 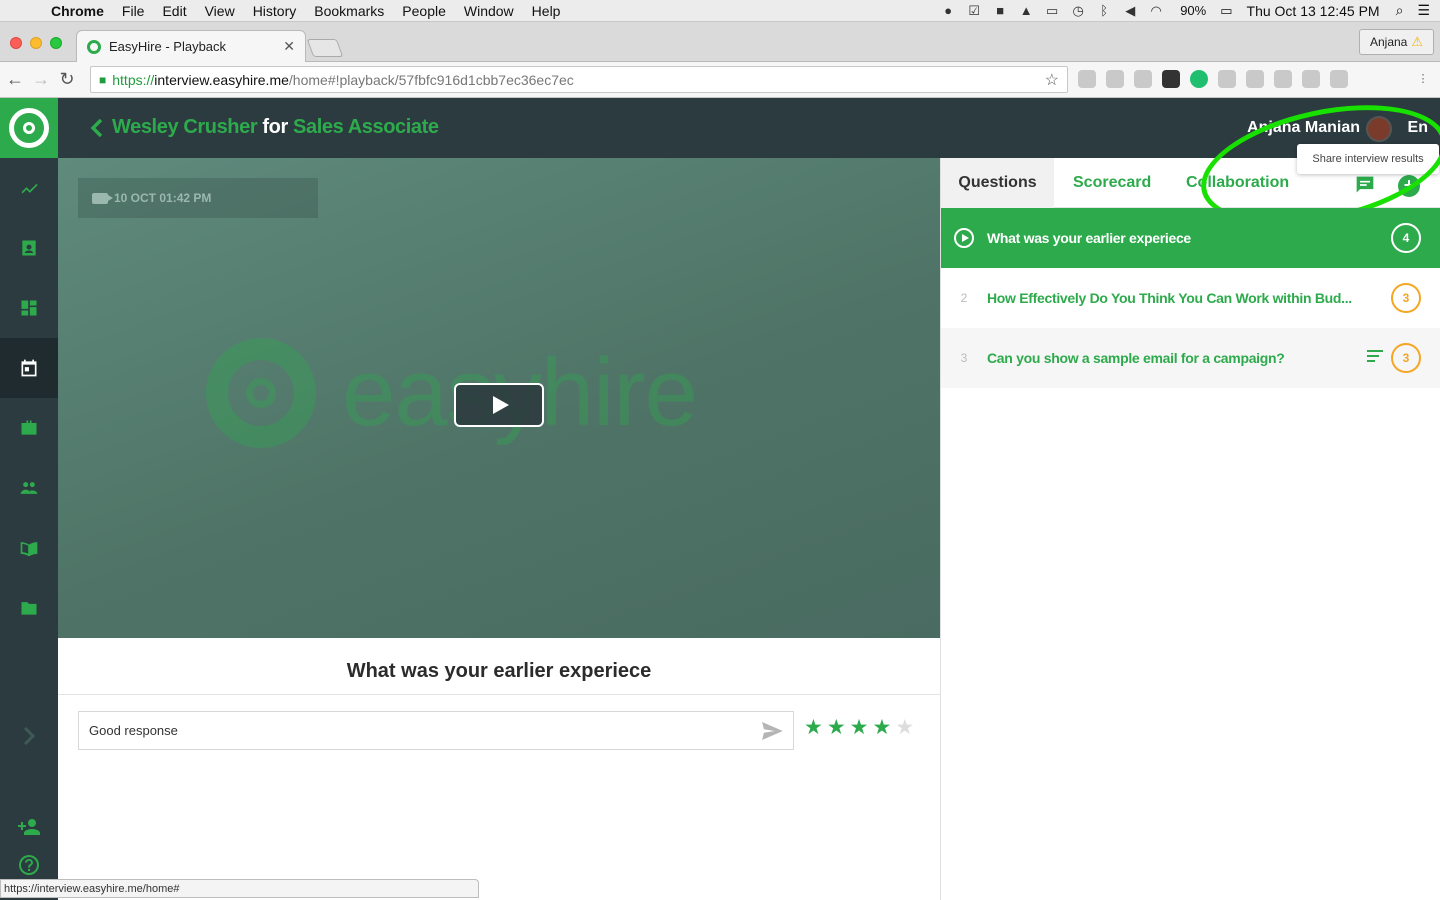 What do you see at coordinates (772, 730) in the screenshot?
I see `send-button` at bounding box center [772, 730].